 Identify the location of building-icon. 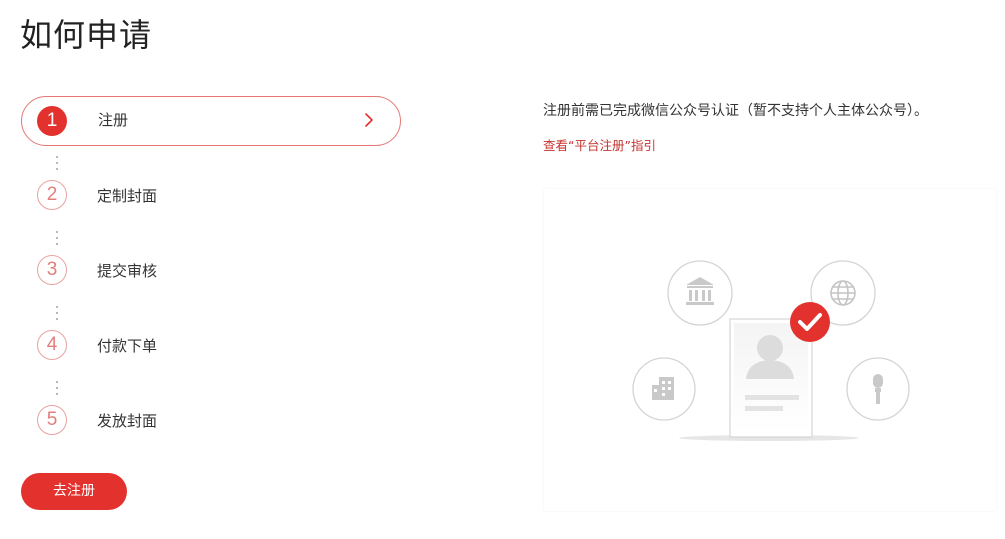
(664, 389).